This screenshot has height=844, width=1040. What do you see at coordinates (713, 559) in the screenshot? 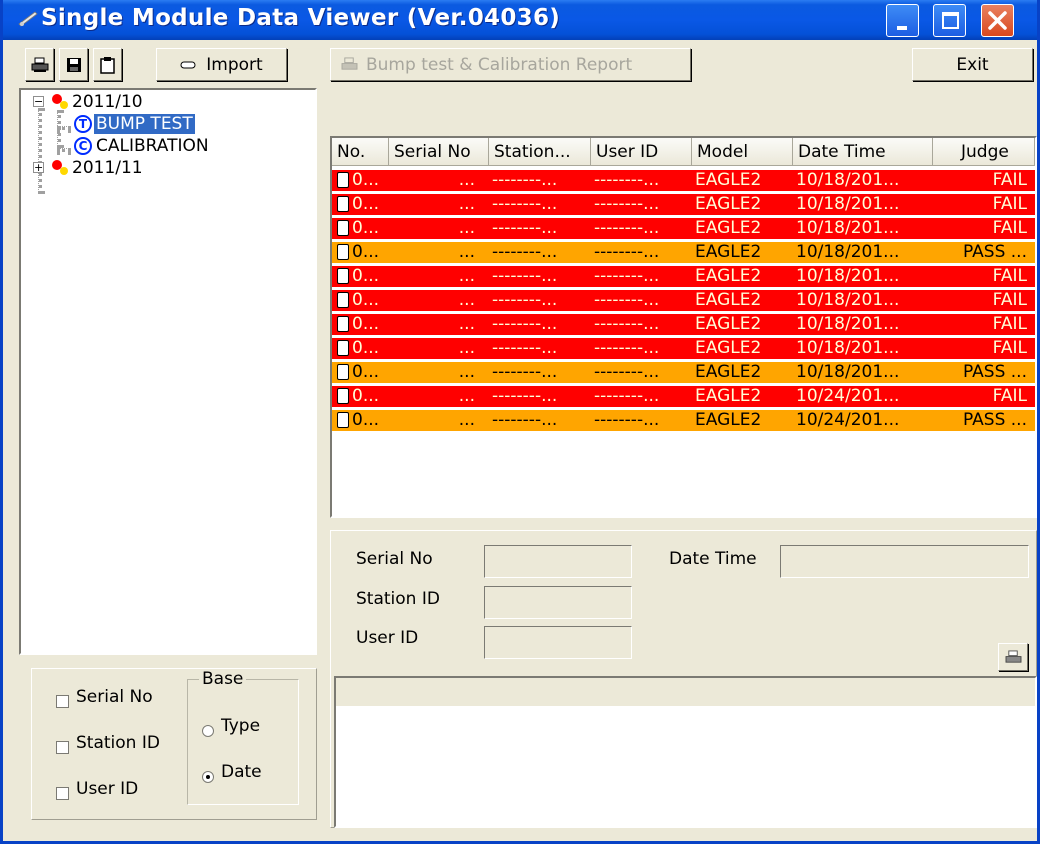
I see `detail-datetime-label: Date Time` at bounding box center [713, 559].